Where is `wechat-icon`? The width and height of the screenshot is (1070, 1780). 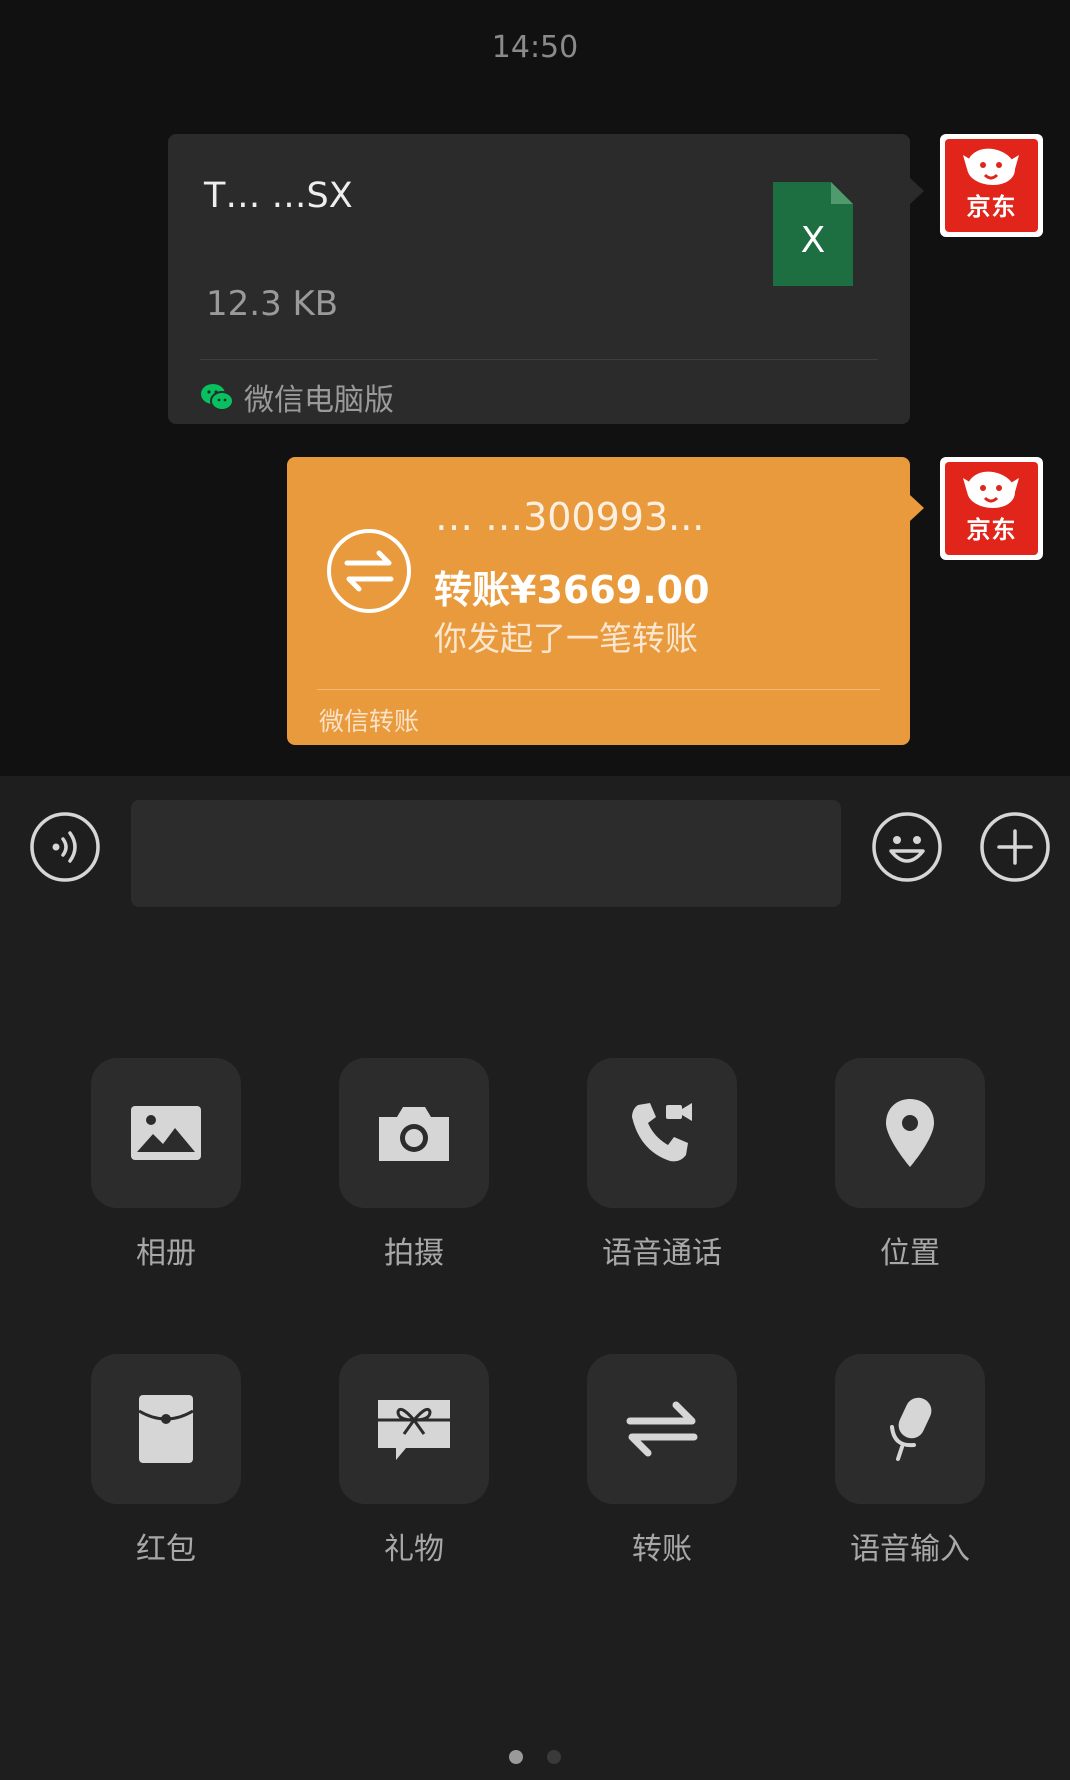 wechat-icon is located at coordinates (217, 397).